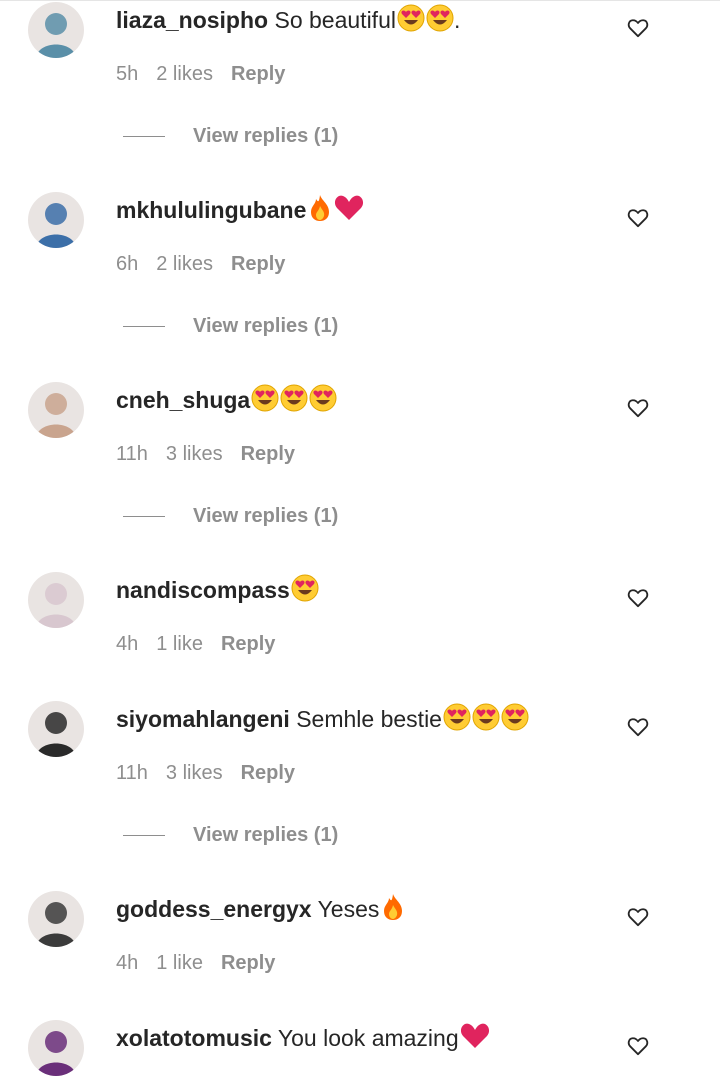 The width and height of the screenshot is (720, 1077). I want to click on comment-text-line: mkhululingubane, so click(240, 209).